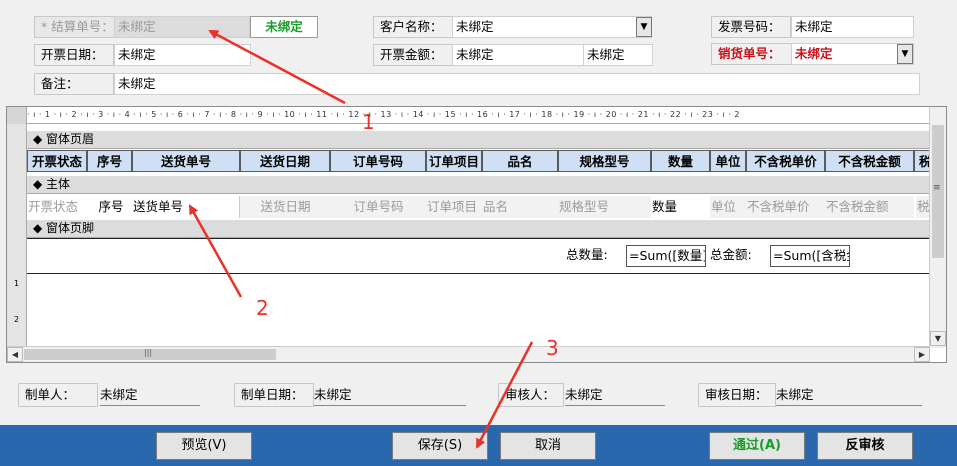 This screenshot has height=466, width=957. What do you see at coordinates (262, 308) in the screenshot?
I see `annotation-number-2: 2` at bounding box center [262, 308].